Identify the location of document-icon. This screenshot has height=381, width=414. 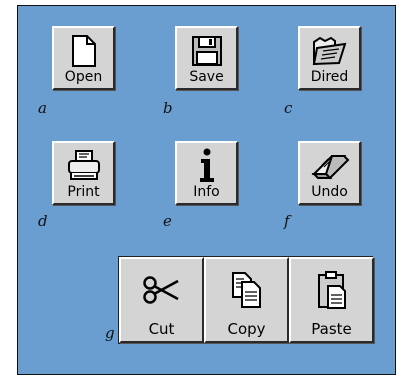
(83, 51).